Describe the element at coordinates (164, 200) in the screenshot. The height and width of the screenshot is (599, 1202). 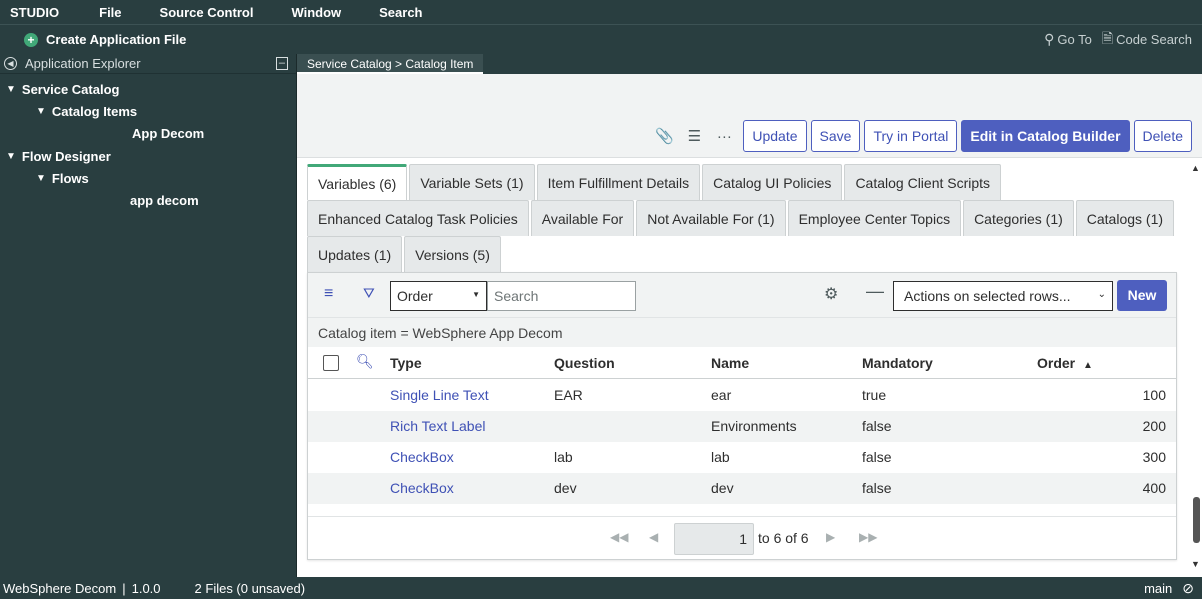
I see `tree-node-app-decom-flow: app decom` at that location.